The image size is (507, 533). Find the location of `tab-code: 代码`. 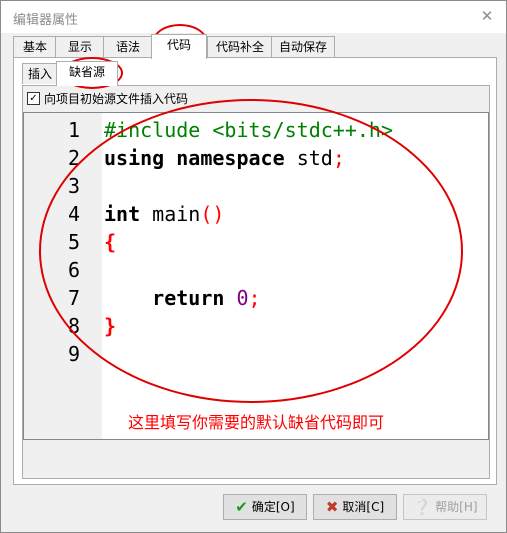

tab-code: 代码 is located at coordinates (179, 46).